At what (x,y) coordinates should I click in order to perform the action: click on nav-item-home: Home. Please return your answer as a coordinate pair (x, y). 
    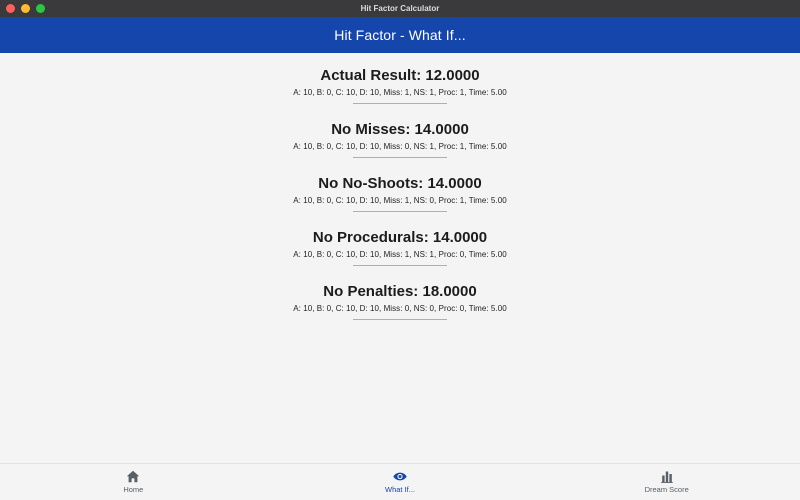
    Looking at the image, I should click on (133, 482).